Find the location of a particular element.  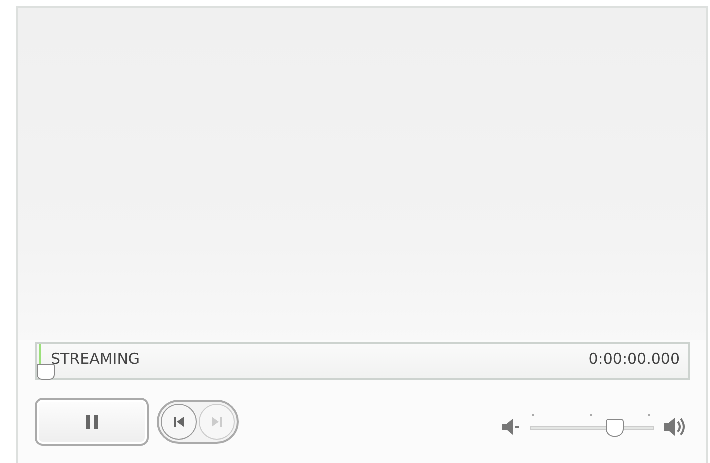

buffer-indicator is located at coordinates (40, 354).